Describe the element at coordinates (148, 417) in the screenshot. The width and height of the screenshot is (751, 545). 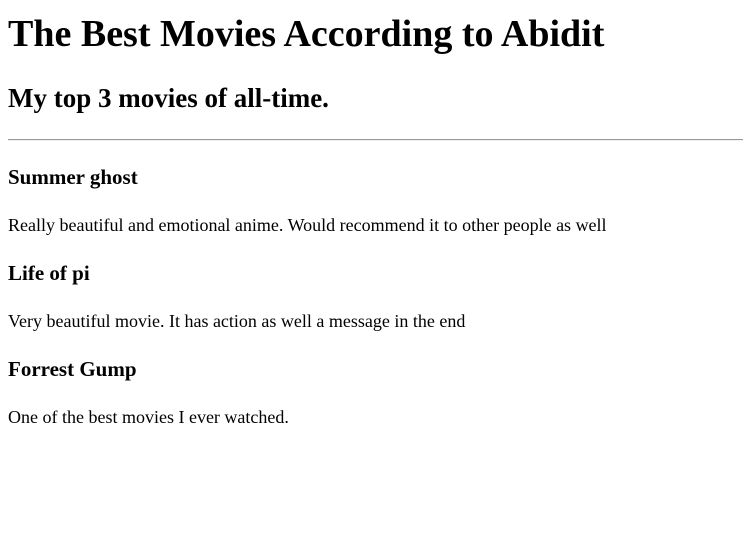
I see `movie-description: One of the best movies I ever watched.` at that location.